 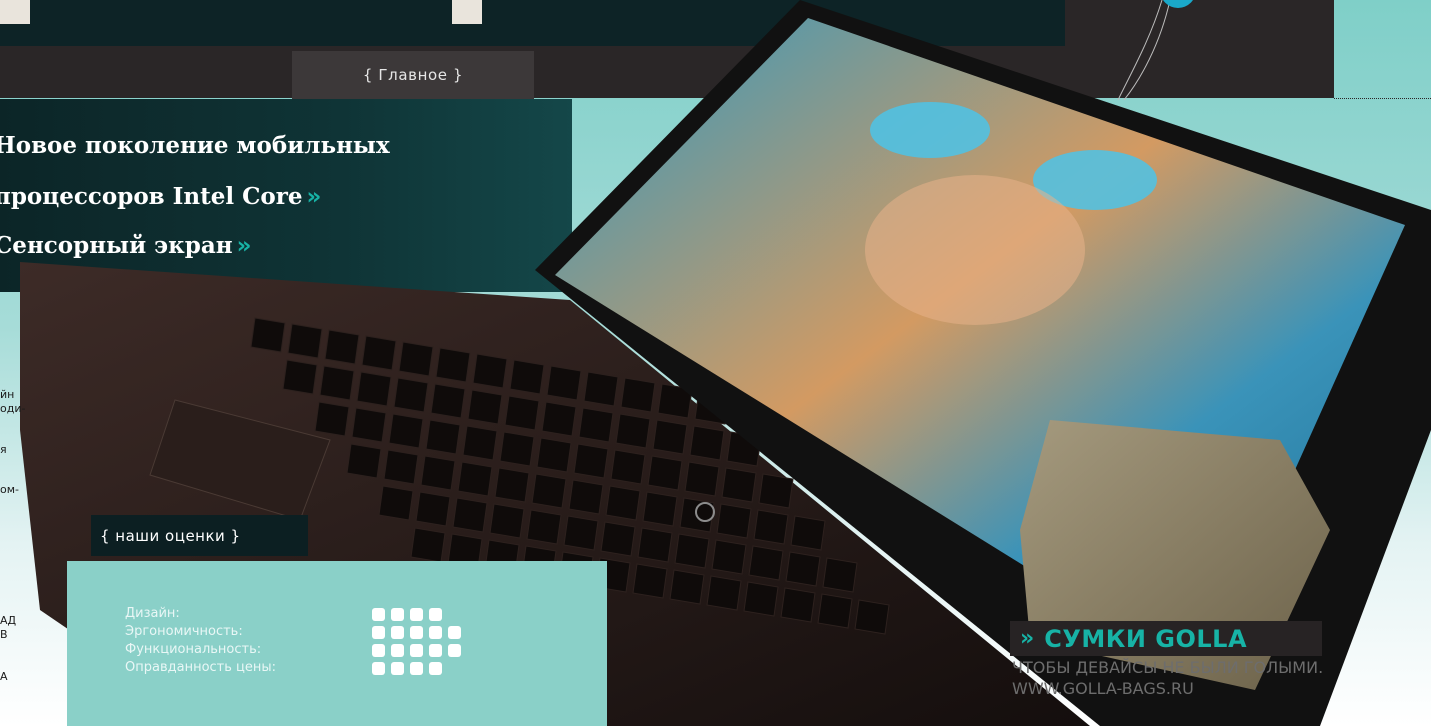 I want to click on ad-title: СУМКИ GOLLA, so click(x=1146, y=638).